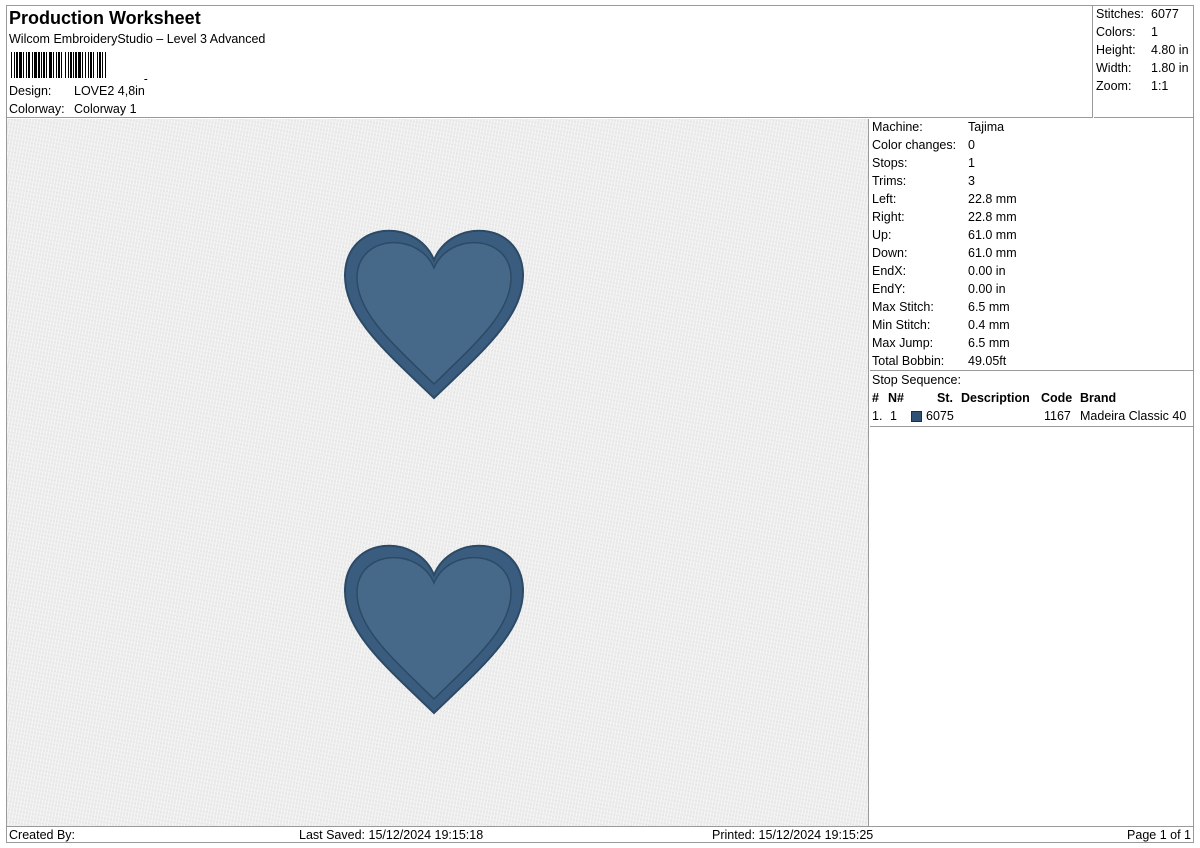  I want to click on row-brand: Madeira Classic 40, so click(1133, 416).